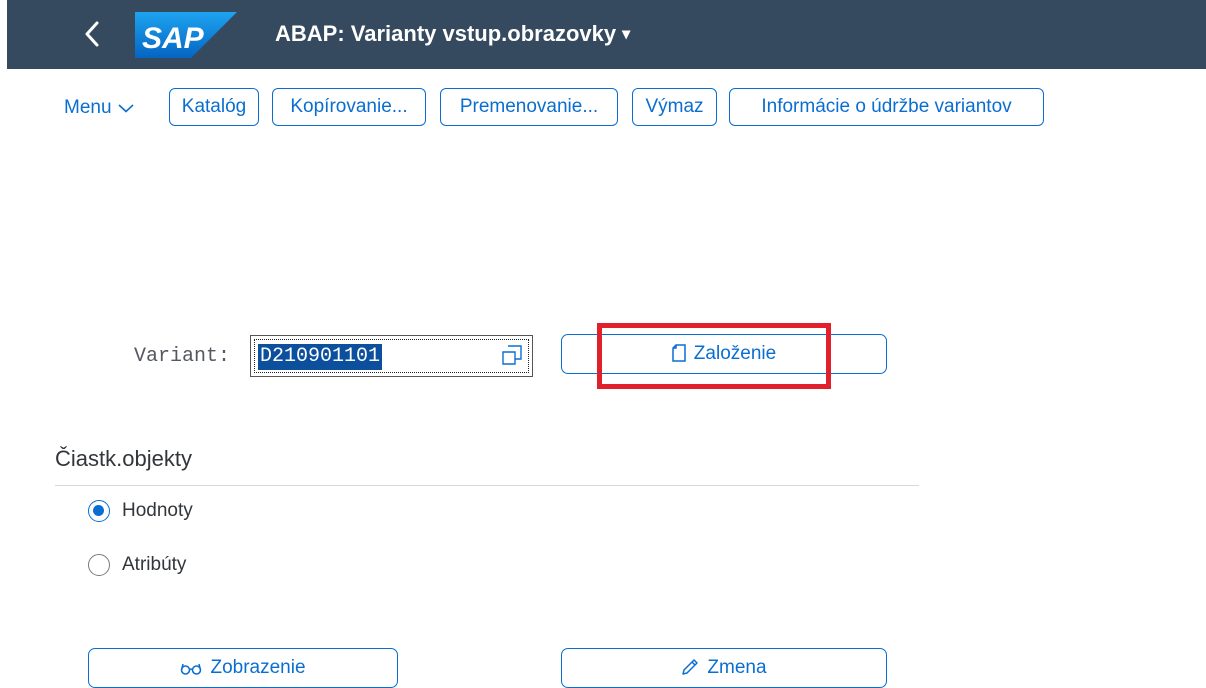  What do you see at coordinates (320, 357) in the screenshot?
I see `variant-value: D210901101` at bounding box center [320, 357].